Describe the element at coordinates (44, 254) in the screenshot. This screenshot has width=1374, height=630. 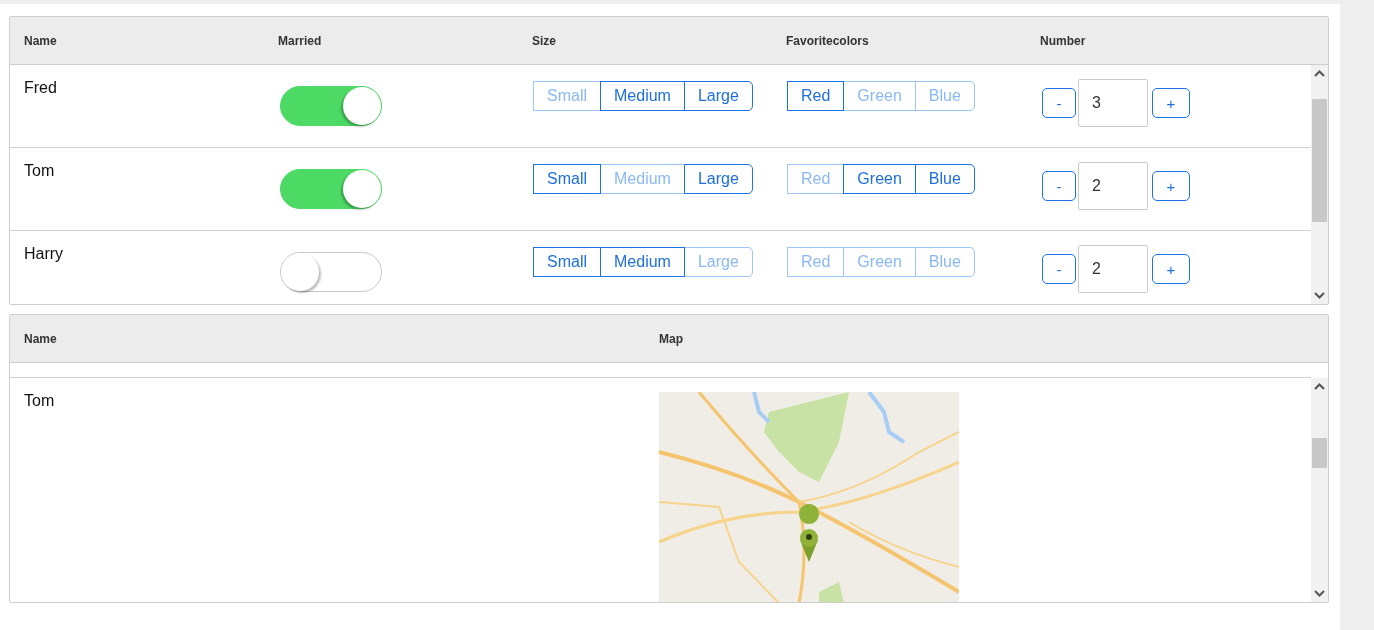
I see `name-text: Harry` at that location.